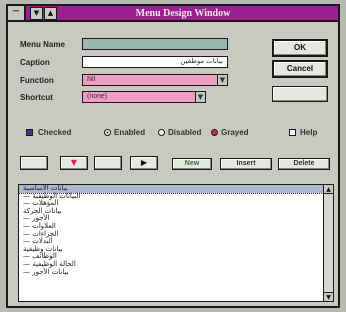 This screenshot has width=346, height=312. What do you see at coordinates (176, 211) in the screenshot?
I see `list-item: بيانات الحركة` at bounding box center [176, 211].